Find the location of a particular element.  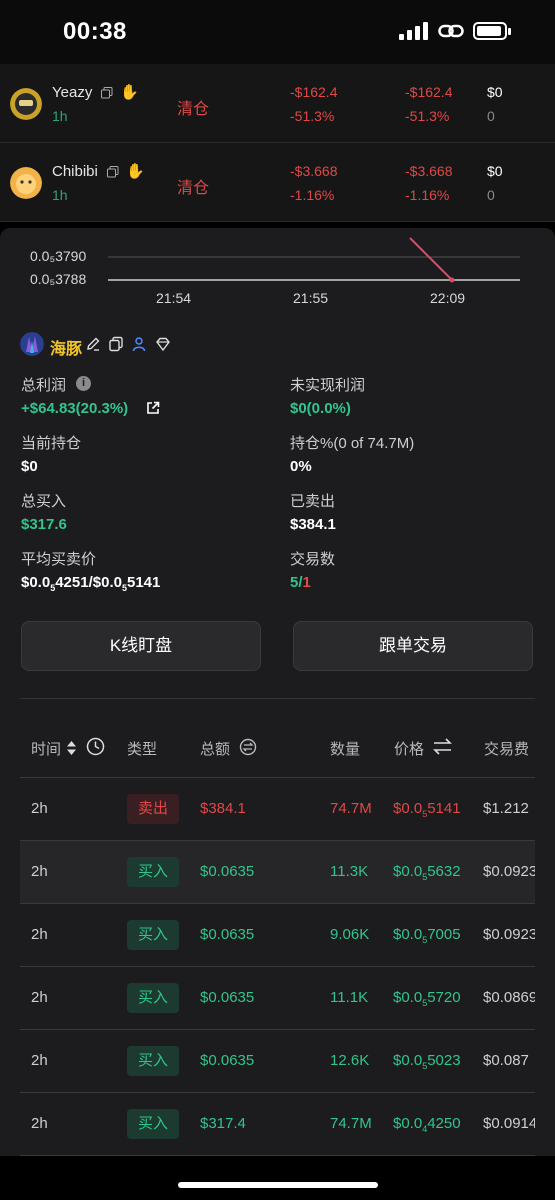

table-row: 2h 买入 $317.4 74.7M $0.044250 $0.0914 is located at coordinates (277, 1124).